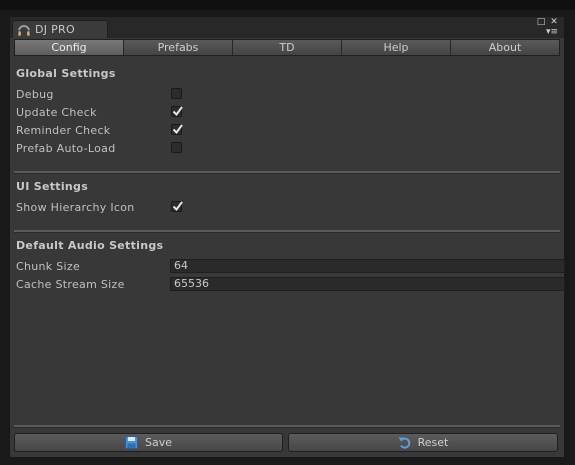 The image size is (575, 465). I want to click on prefab-auto-load-checkbox, so click(176, 147).